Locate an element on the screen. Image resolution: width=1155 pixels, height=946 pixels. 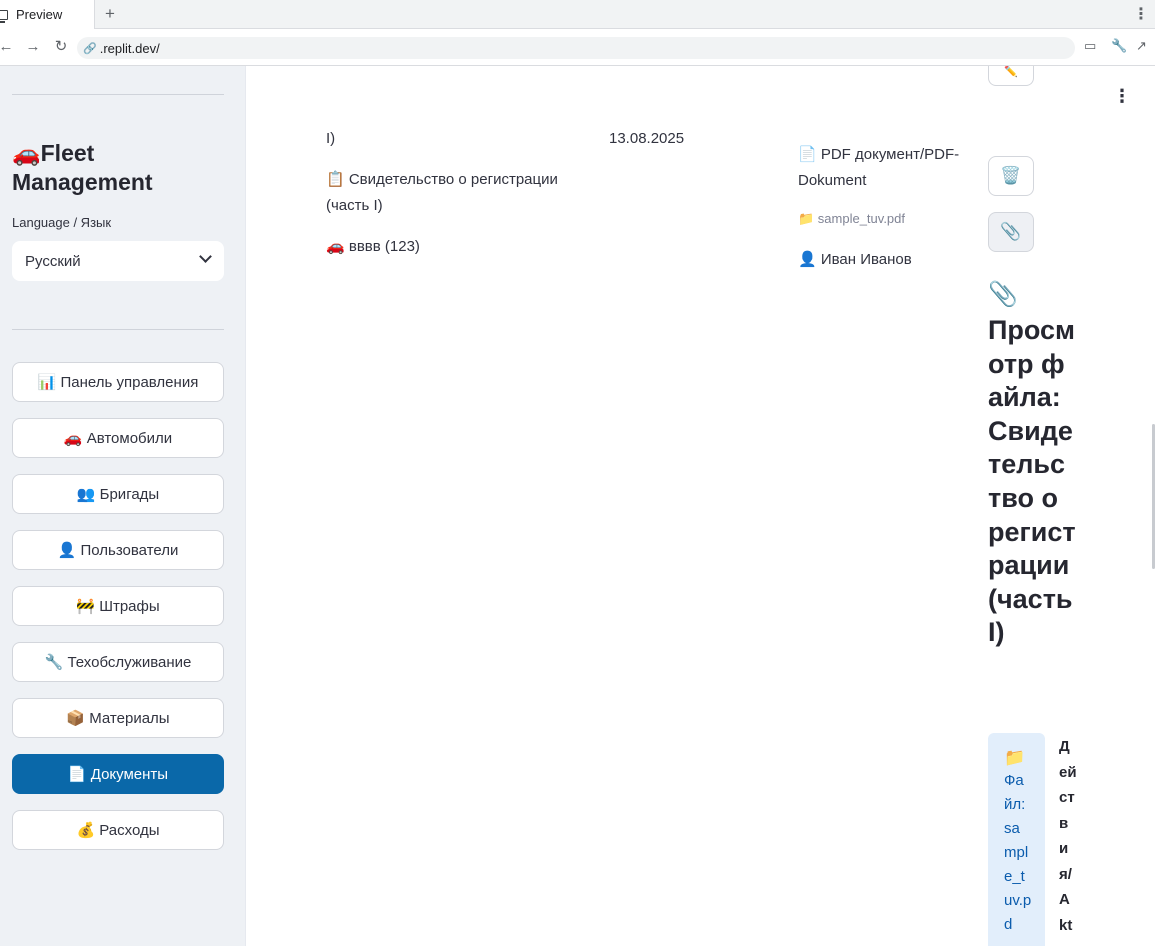
nav-button-materials: 📦 Материалы is located at coordinates (118, 718).